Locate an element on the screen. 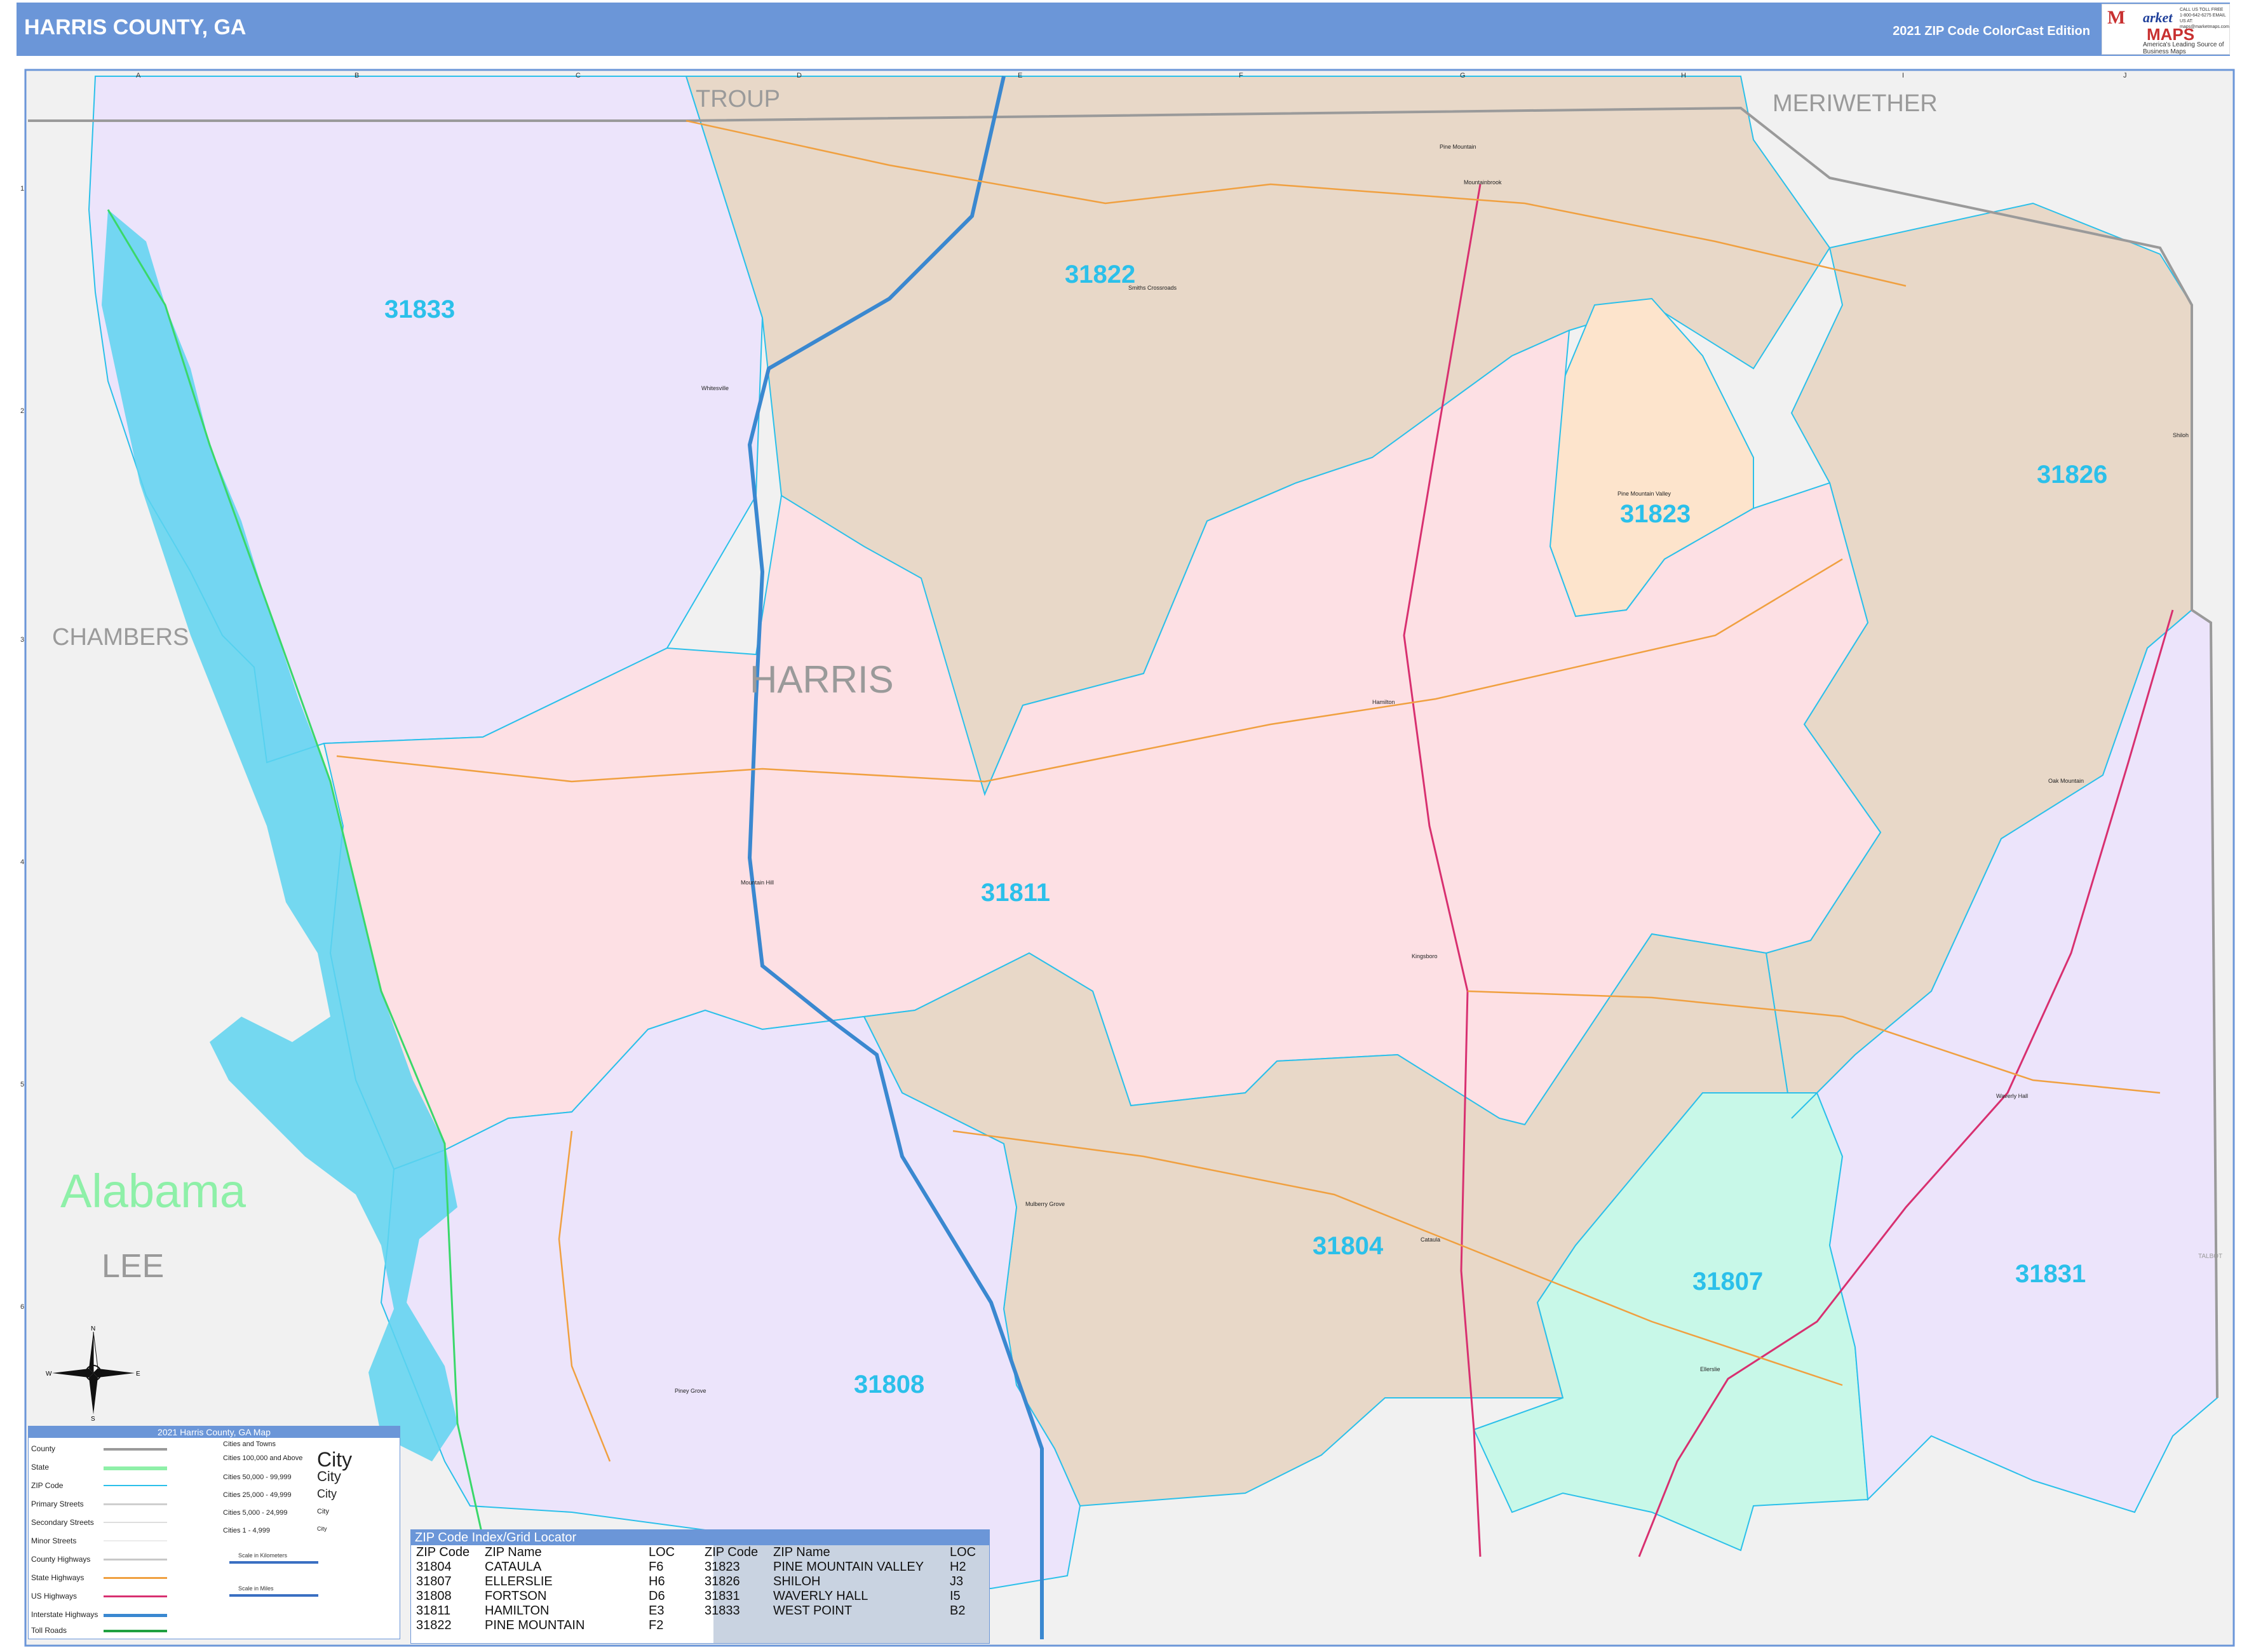  grid-row-labels: 1 2 3 4 5 6 is located at coordinates (22, 748).